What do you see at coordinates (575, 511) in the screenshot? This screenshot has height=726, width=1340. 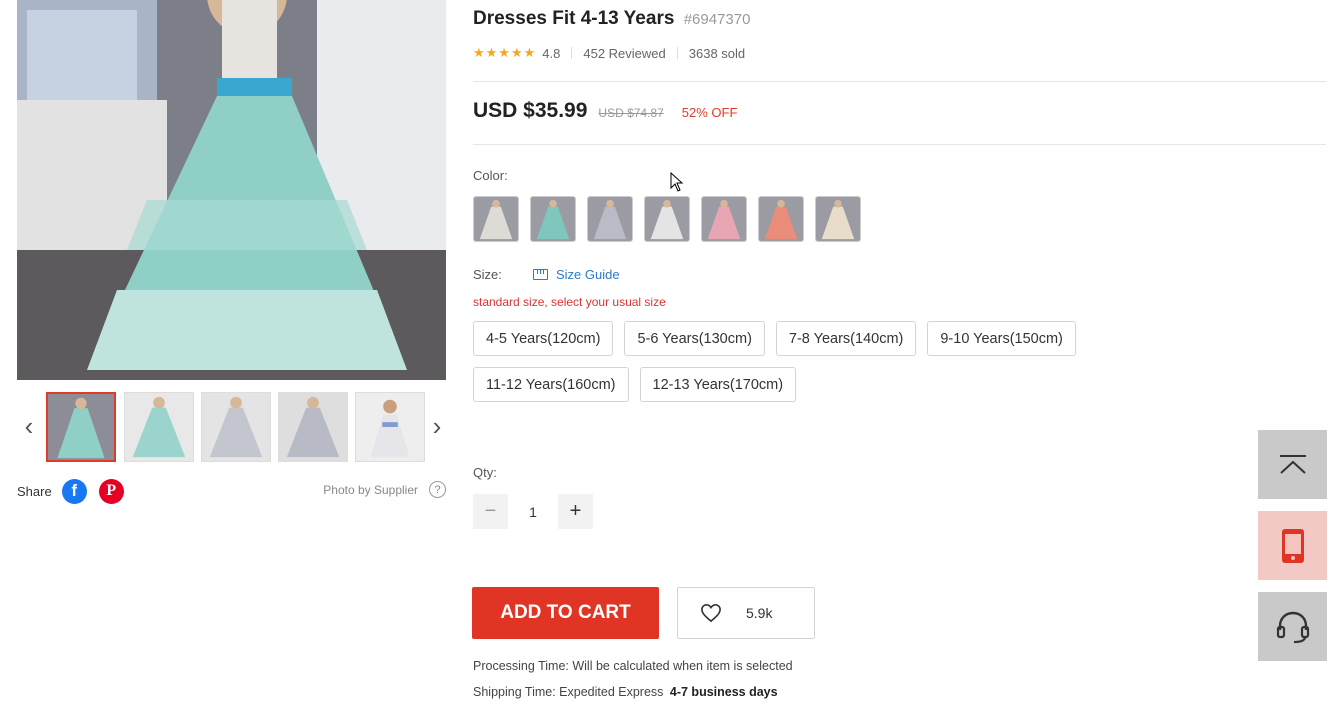 I see `qty-plus-button: +` at bounding box center [575, 511].